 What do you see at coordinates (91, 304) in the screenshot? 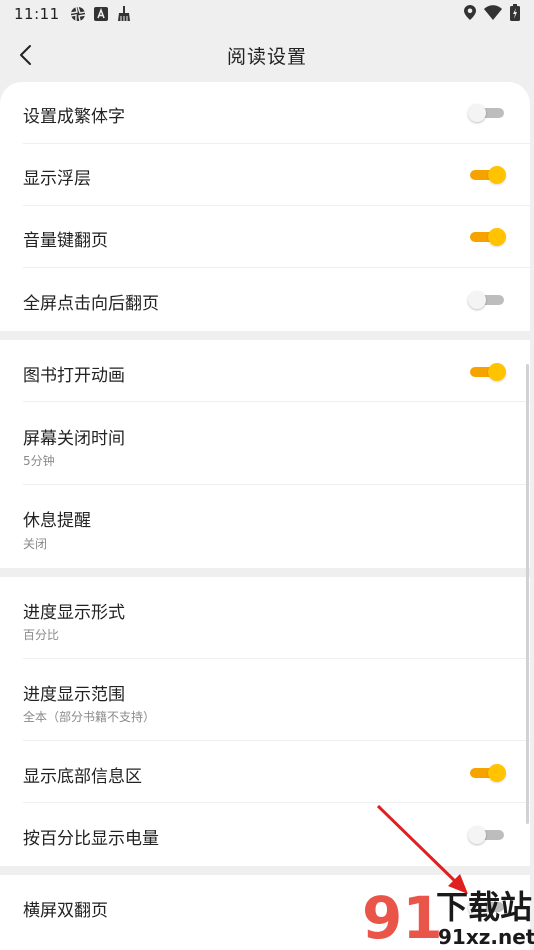
I see `setting-label: 全屏点击向后翻页` at bounding box center [91, 304].